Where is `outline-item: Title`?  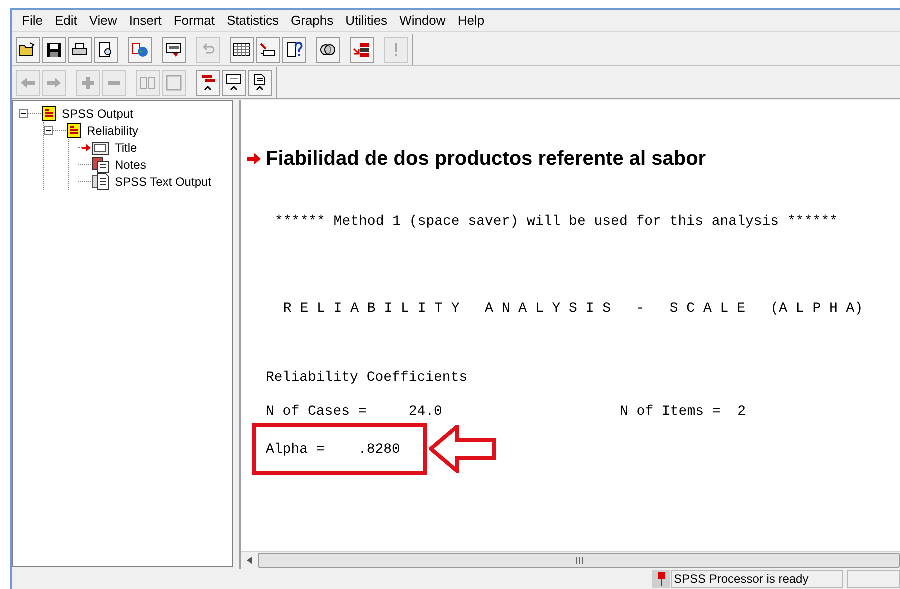 outline-item: Title is located at coordinates (126, 147).